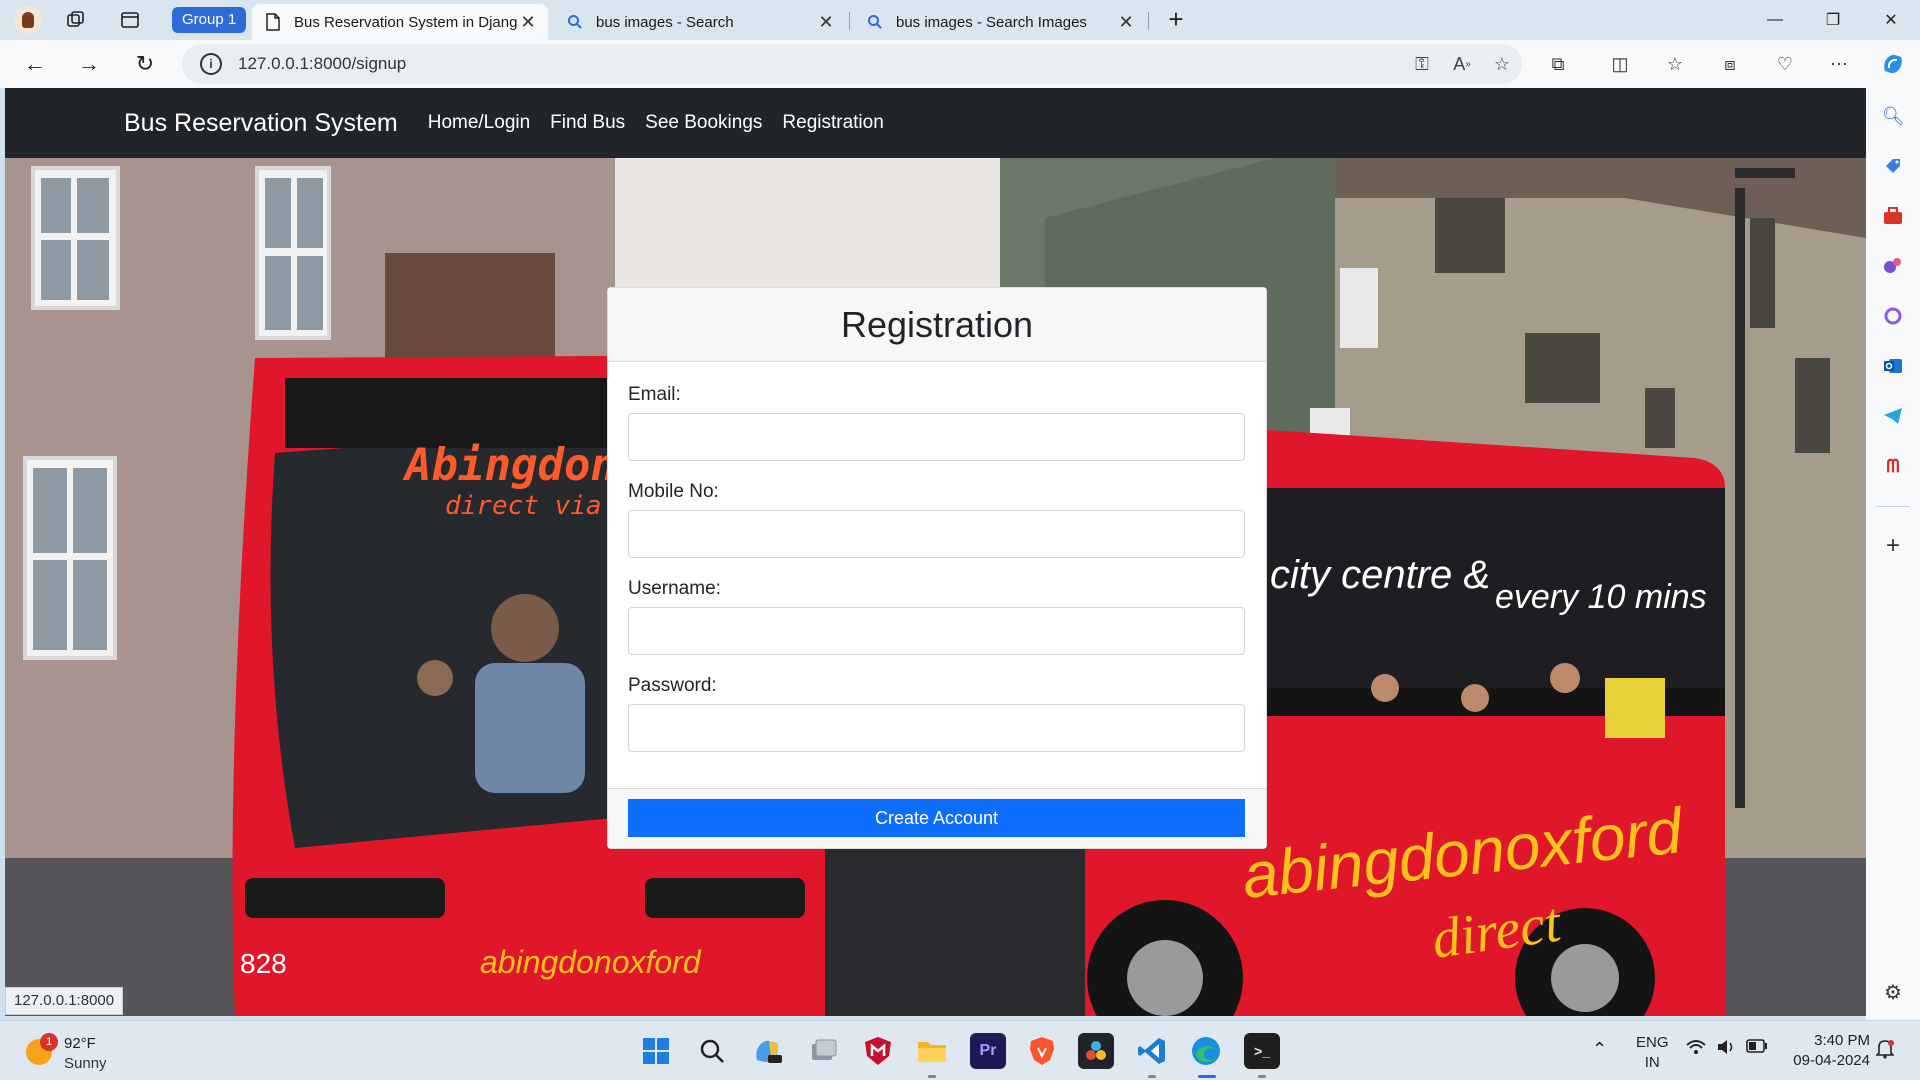 This screenshot has height=1080, width=1920. Describe the element at coordinates (1176, 20) in the screenshot. I see `new-tab-button: +` at that location.